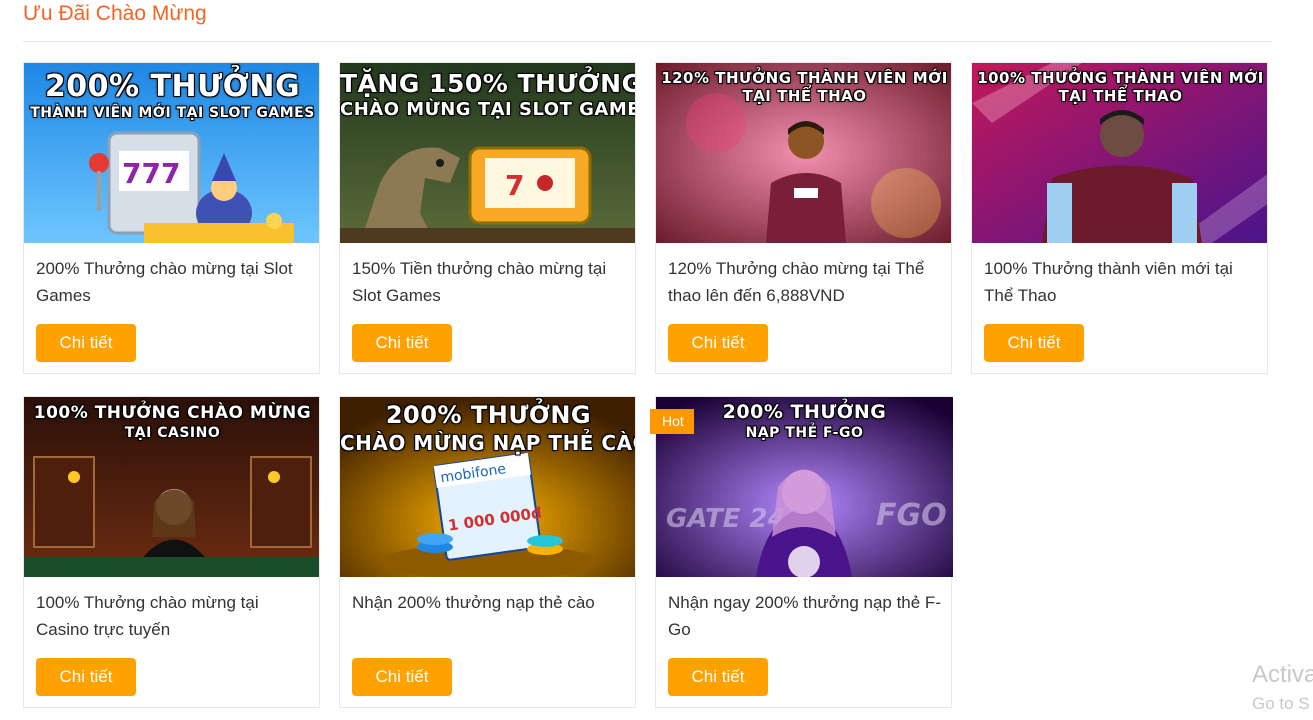  Describe the element at coordinates (804, 616) in the screenshot. I see `promo-description: Nhận ngay 200% thưởng nạp thẻ F-Go` at that location.